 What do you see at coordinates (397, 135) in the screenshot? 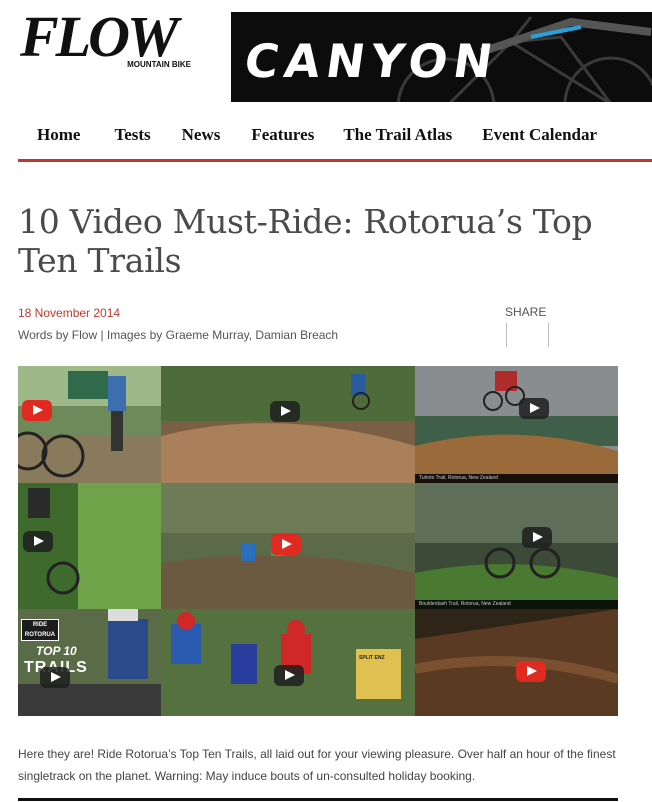
I see `nav-trail-atlas: The Trail Atlas` at bounding box center [397, 135].